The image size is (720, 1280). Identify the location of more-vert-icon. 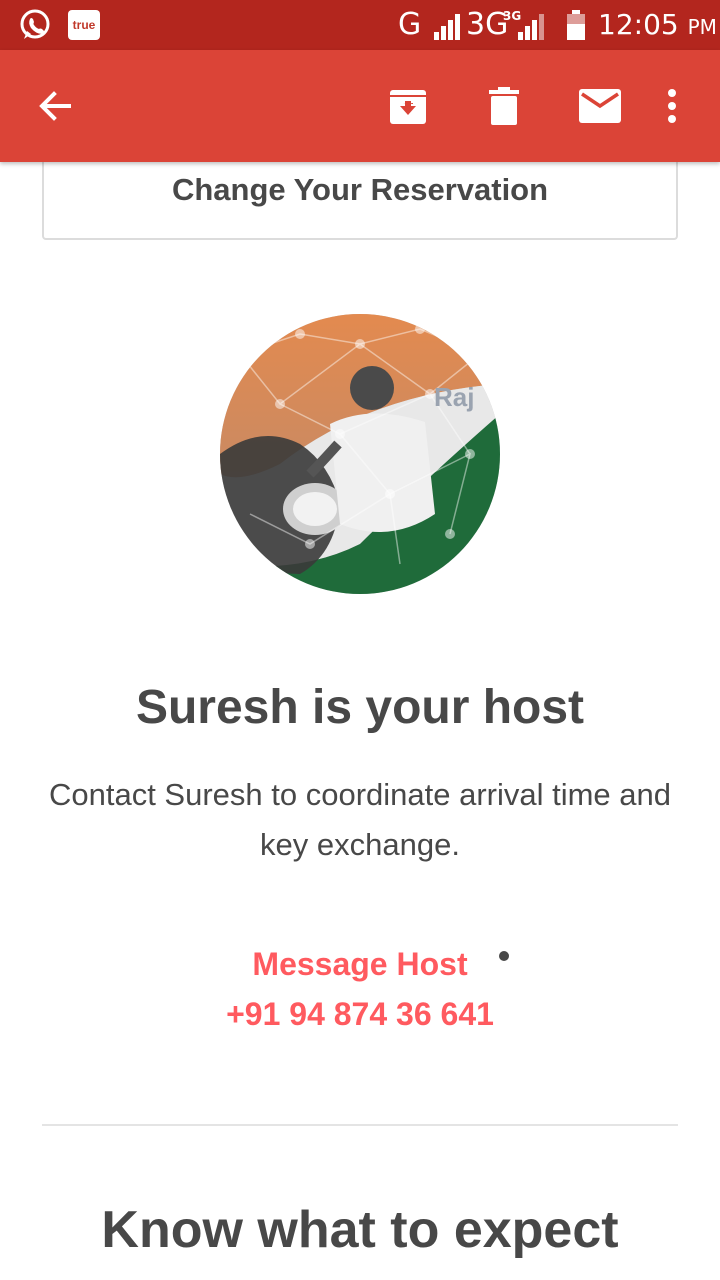
(672, 106).